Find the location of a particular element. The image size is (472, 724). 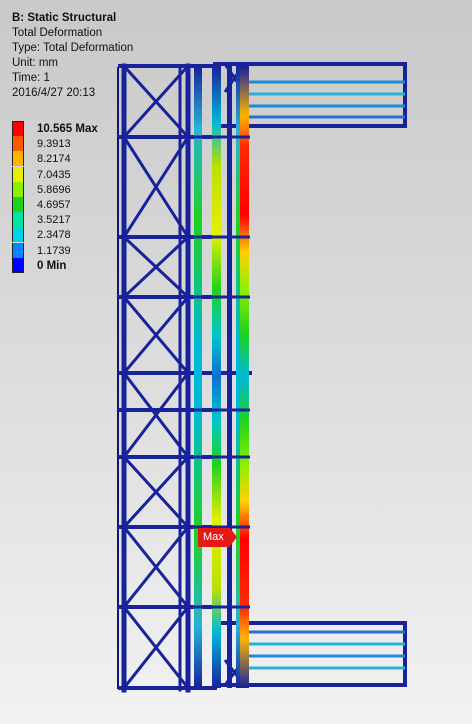

right-columns is located at coordinates (221, 377).